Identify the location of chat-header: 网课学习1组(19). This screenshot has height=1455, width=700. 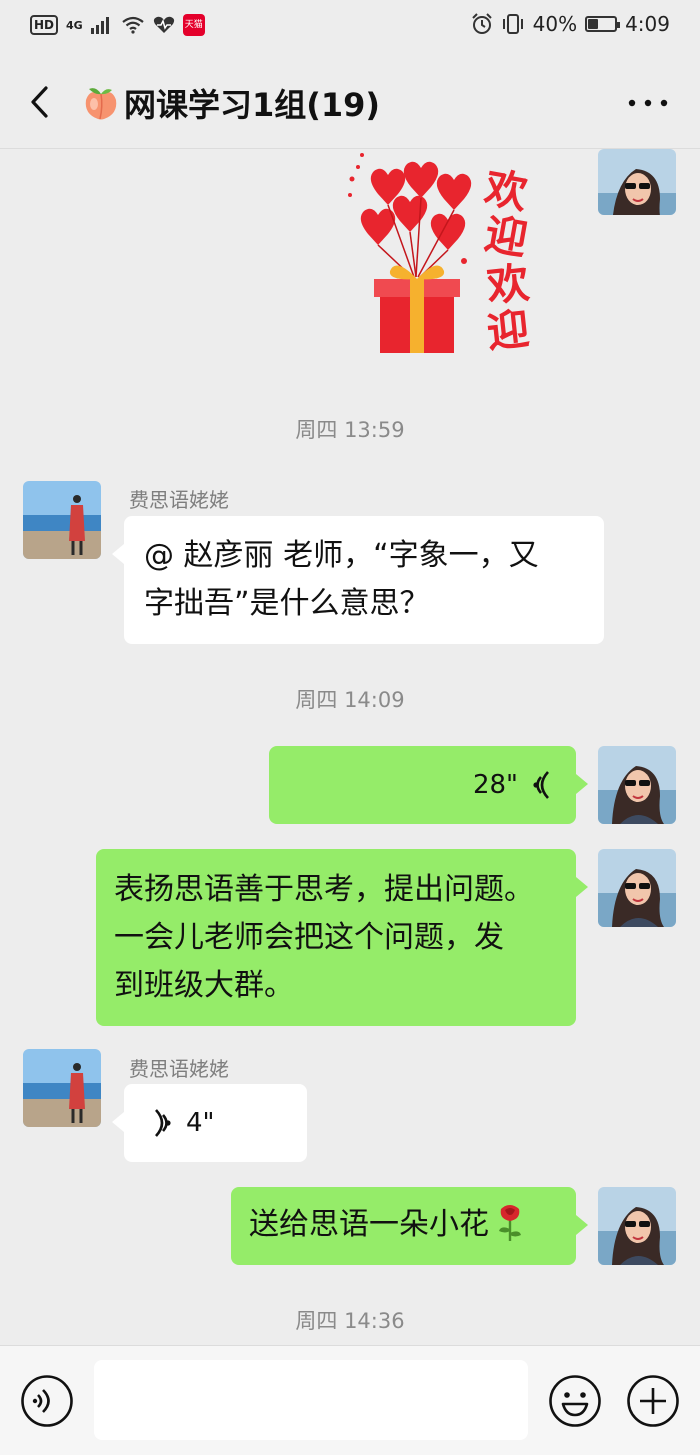
(350, 102).